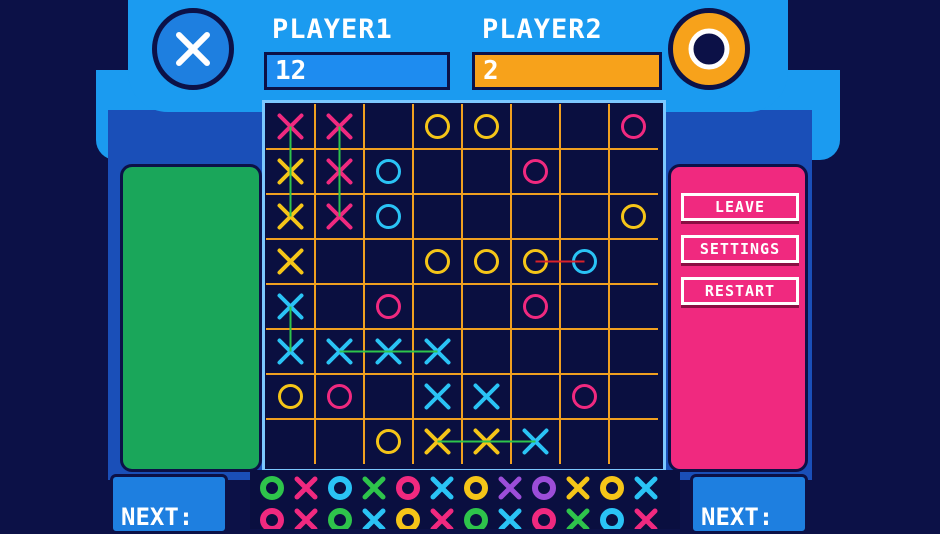  What do you see at coordinates (542, 29) in the screenshot?
I see `player2-name: PLAYER2` at bounding box center [542, 29].